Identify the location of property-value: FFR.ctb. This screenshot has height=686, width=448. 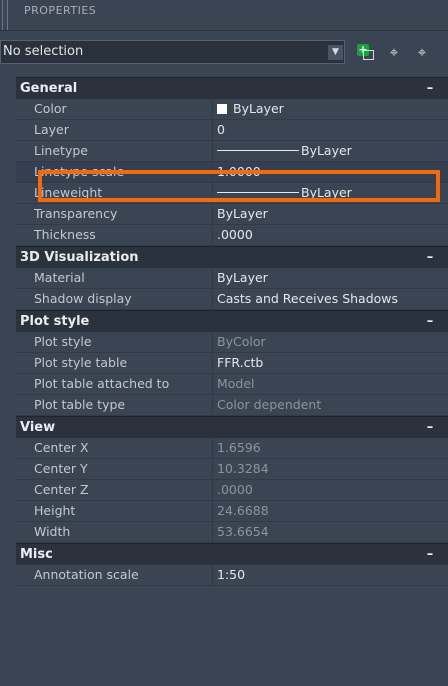
(330, 363).